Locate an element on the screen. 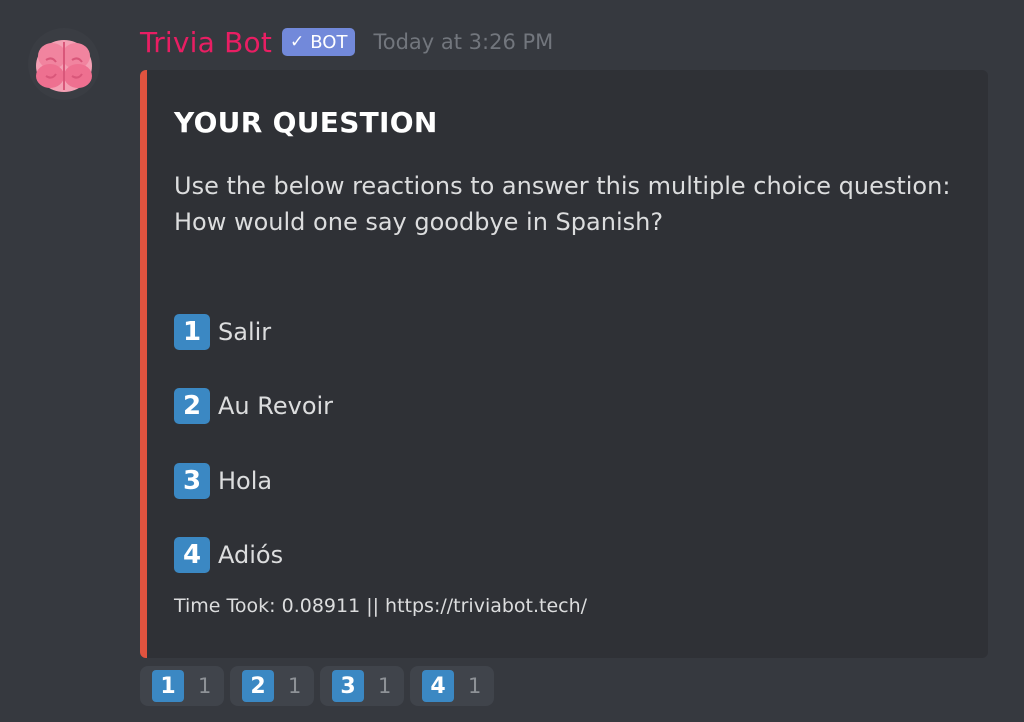 The width and height of the screenshot is (1024, 722). embed-accent-bar is located at coordinates (143, 364).